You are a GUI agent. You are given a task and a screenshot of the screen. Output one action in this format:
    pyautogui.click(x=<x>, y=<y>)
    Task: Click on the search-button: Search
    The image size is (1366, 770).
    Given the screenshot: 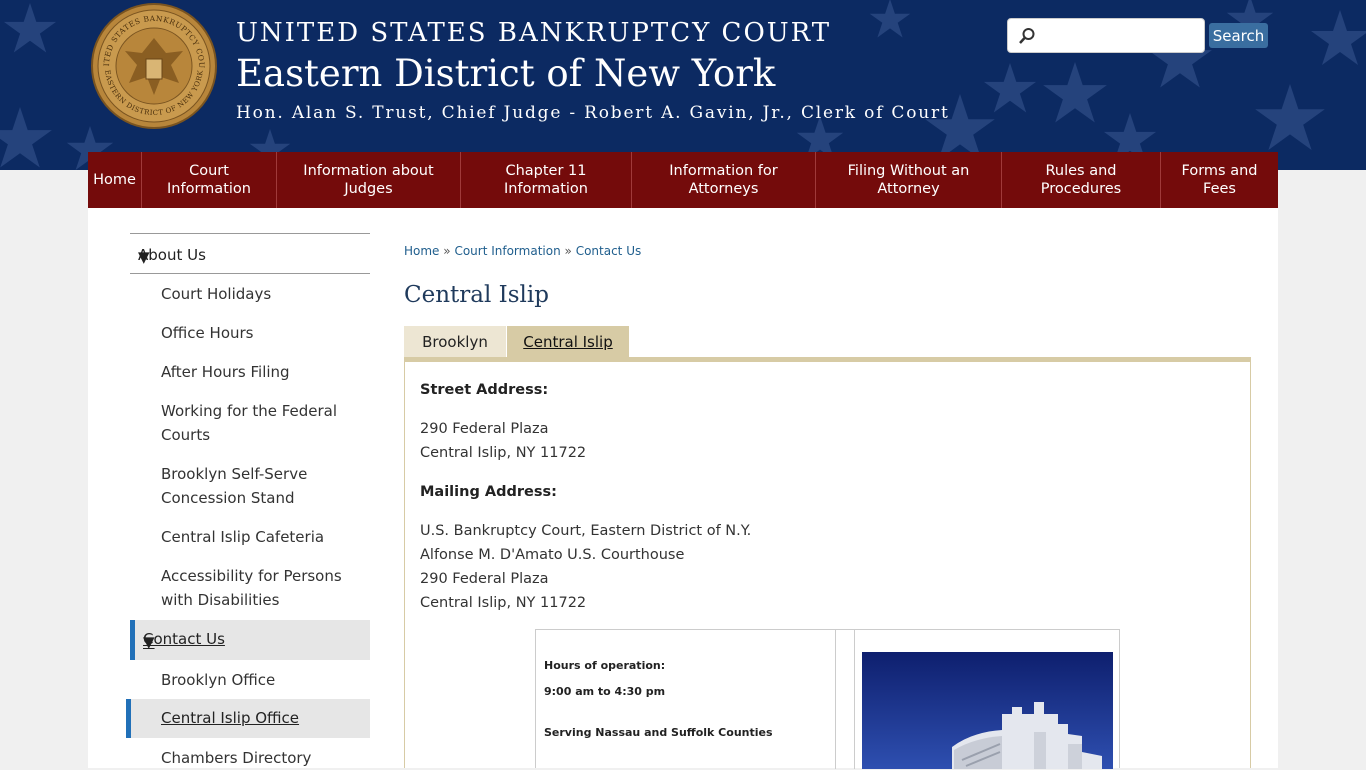 What is the action you would take?
    pyautogui.click(x=1238, y=35)
    